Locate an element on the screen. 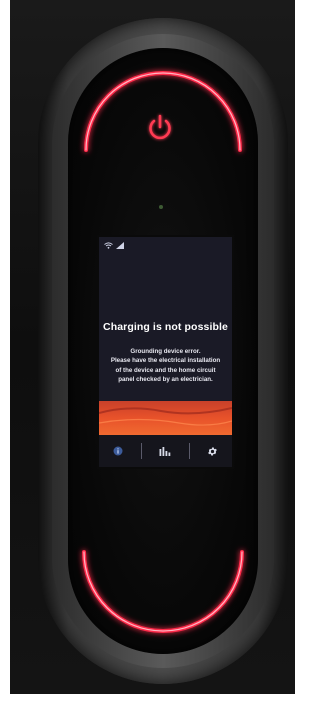  bottom-nav-bar is located at coordinates (165, 451).